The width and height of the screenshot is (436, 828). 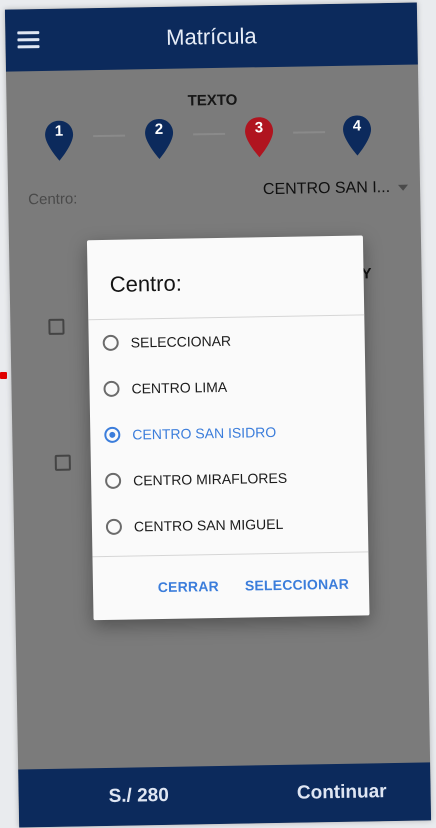 What do you see at coordinates (230, 585) in the screenshot?
I see `dialog-actions: CERRAR SELECCIONAR` at bounding box center [230, 585].